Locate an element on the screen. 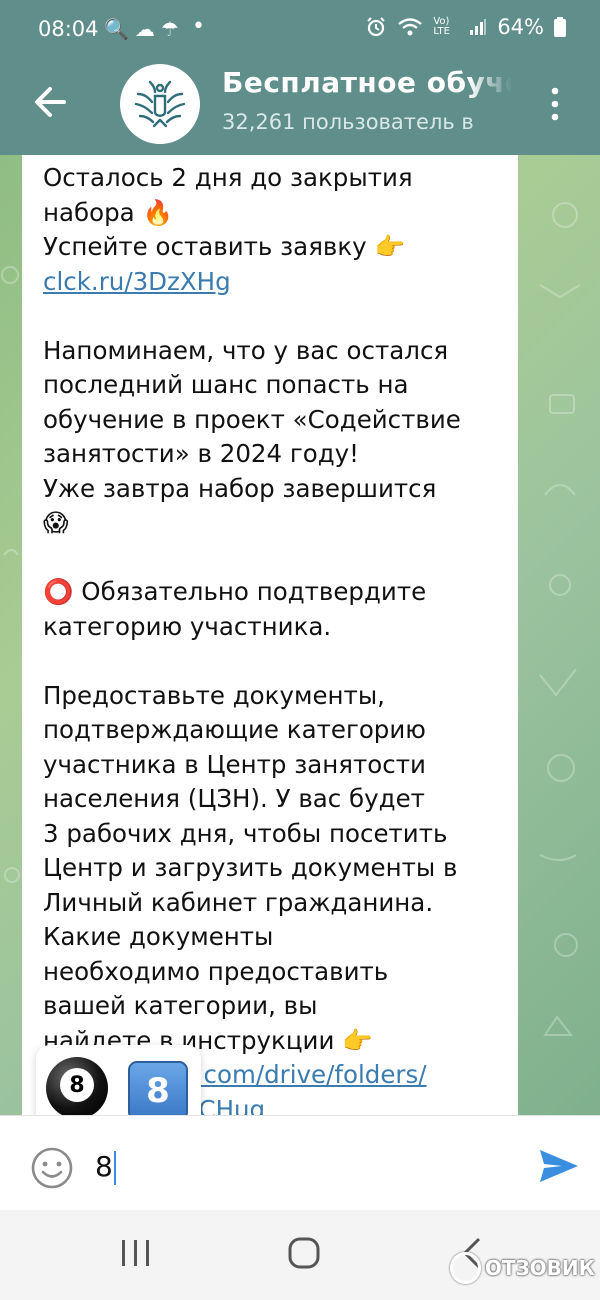 This screenshot has height=1300, width=600. message-input-value: 8 is located at coordinates (104, 1166).